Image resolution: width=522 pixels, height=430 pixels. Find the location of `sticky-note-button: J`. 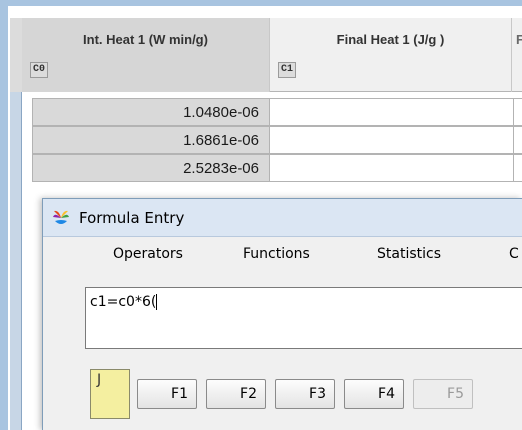

sticky-note-button: J is located at coordinates (110, 394).